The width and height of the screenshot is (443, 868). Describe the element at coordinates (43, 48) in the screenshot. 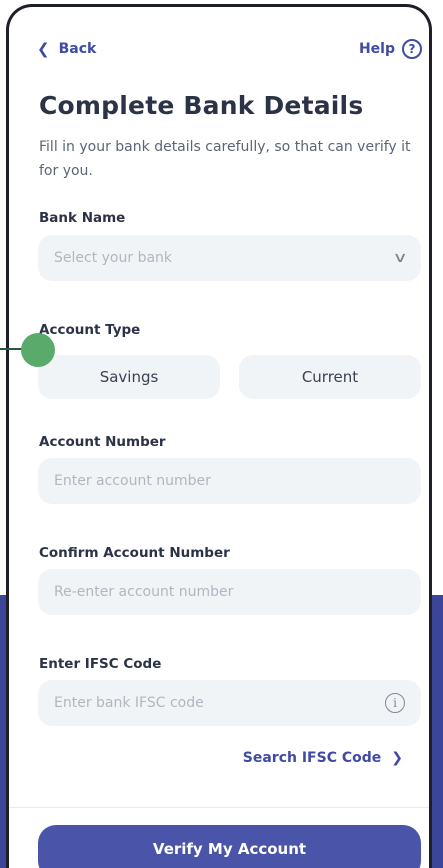

I see `chevron-left-icon: ❮` at that location.